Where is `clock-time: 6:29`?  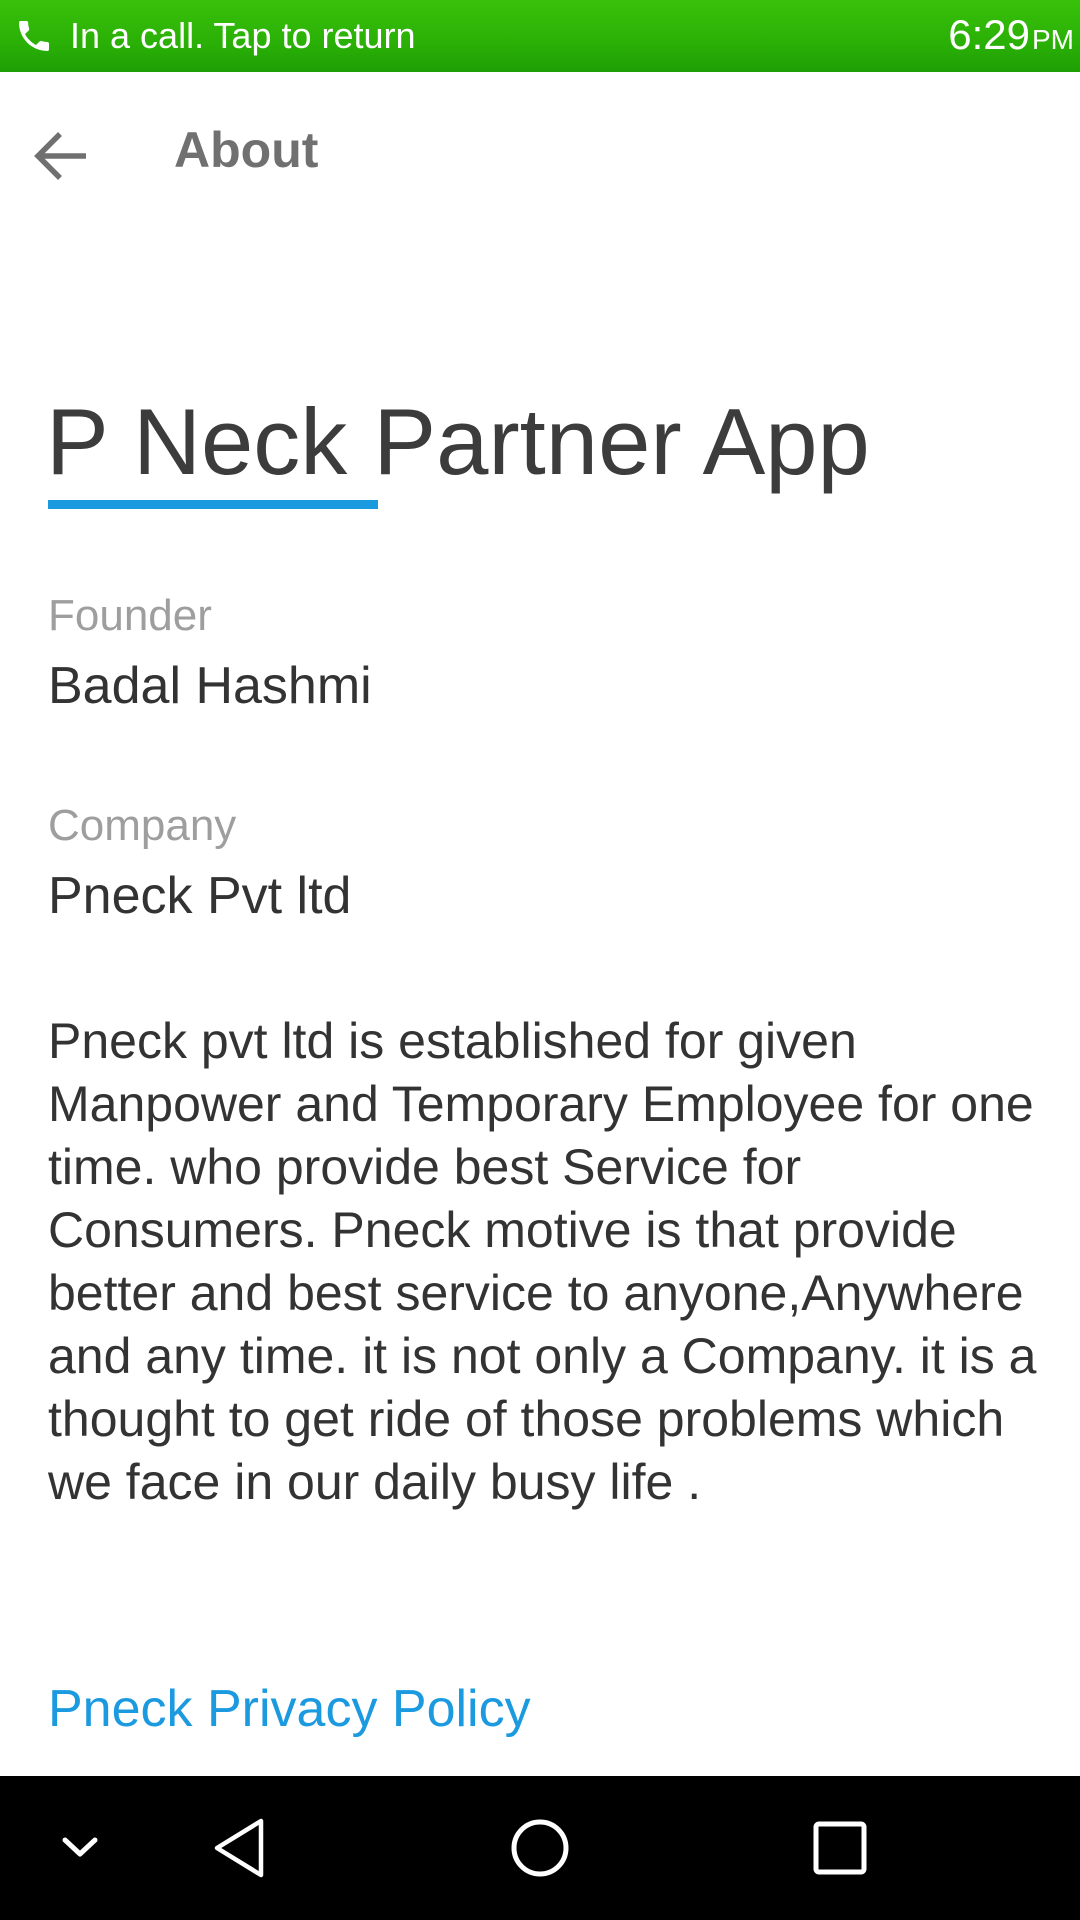 clock-time: 6:29 is located at coordinates (989, 34).